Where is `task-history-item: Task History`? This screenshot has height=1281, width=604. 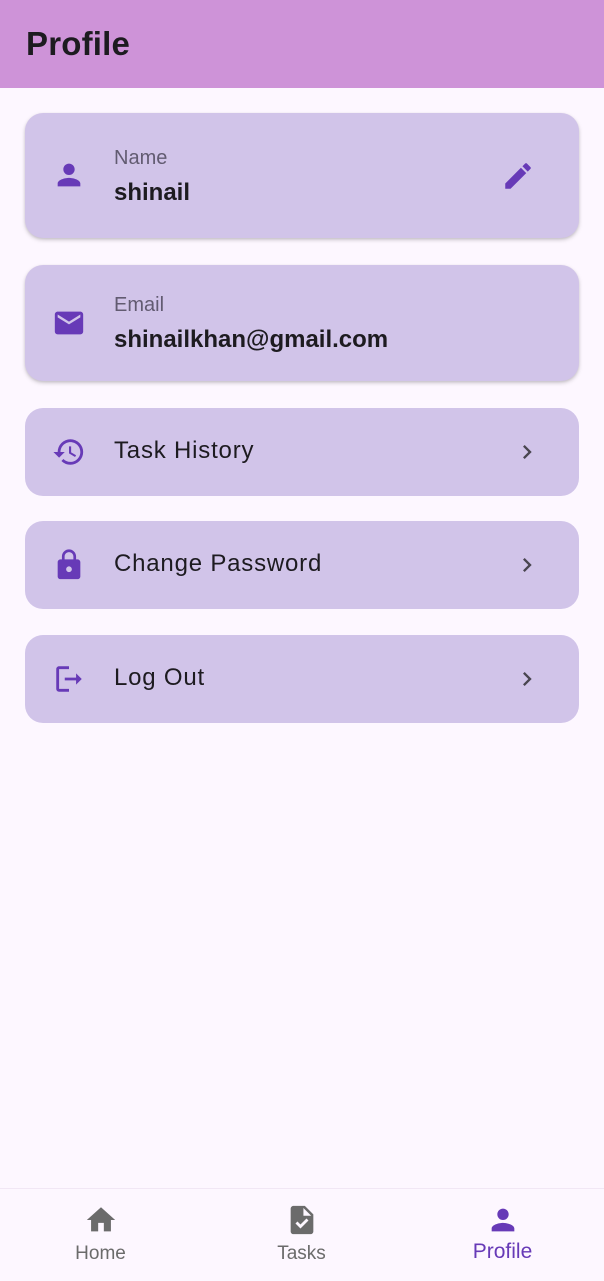
task-history-item: Task History is located at coordinates (302, 452).